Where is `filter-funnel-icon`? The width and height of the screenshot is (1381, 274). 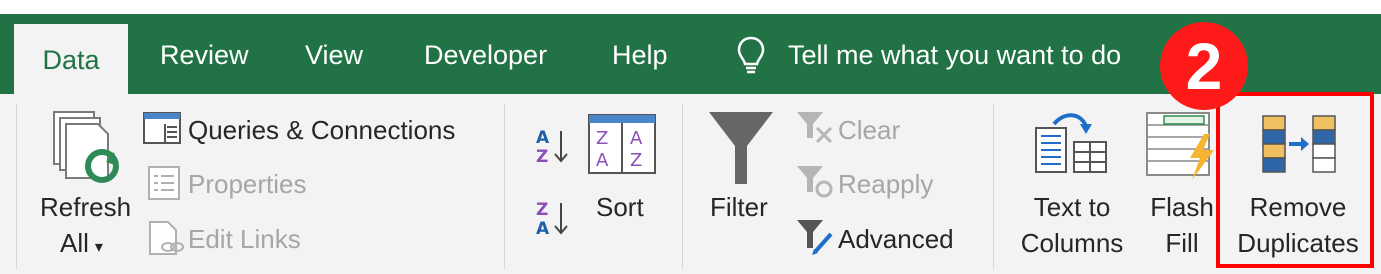
filter-funnel-icon is located at coordinates (741, 148).